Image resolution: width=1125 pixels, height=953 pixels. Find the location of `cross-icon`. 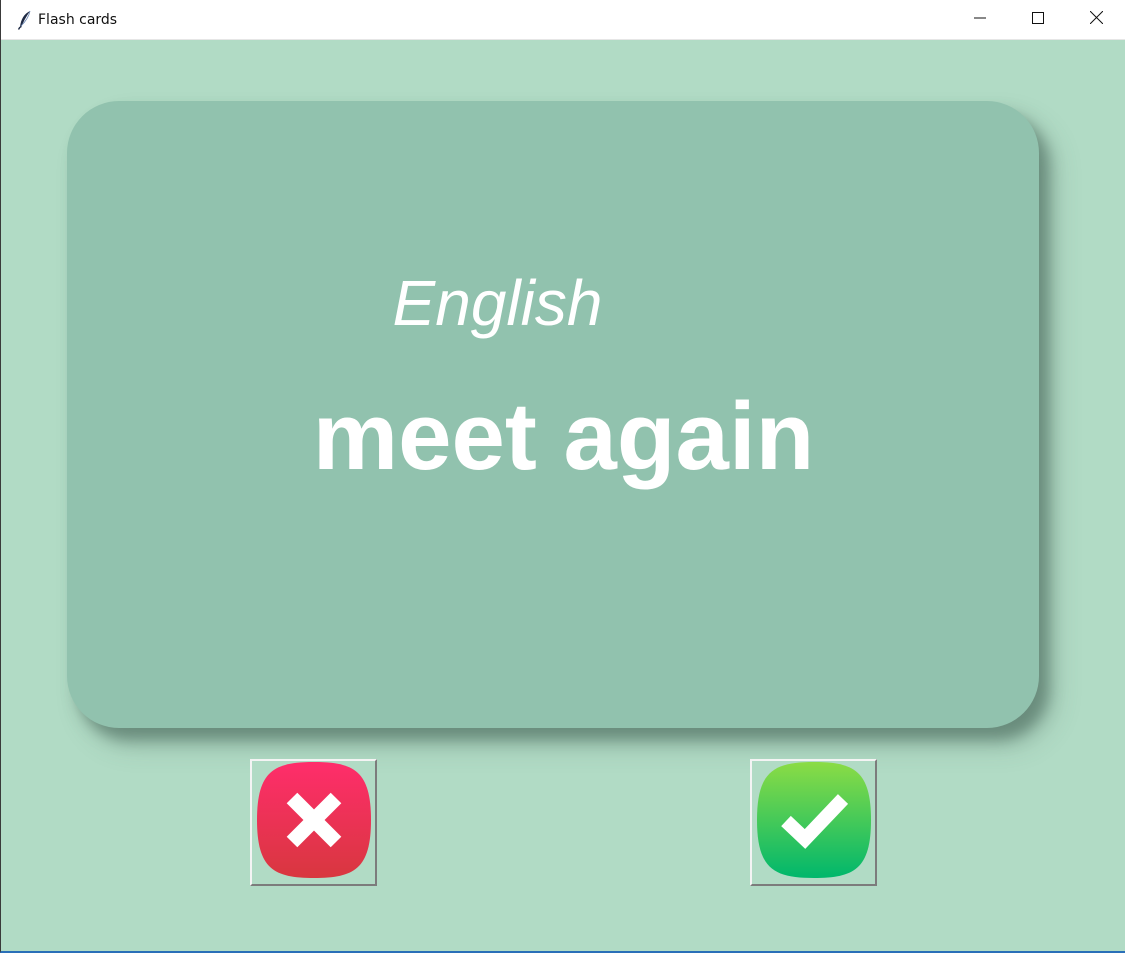

cross-icon is located at coordinates (314, 822).